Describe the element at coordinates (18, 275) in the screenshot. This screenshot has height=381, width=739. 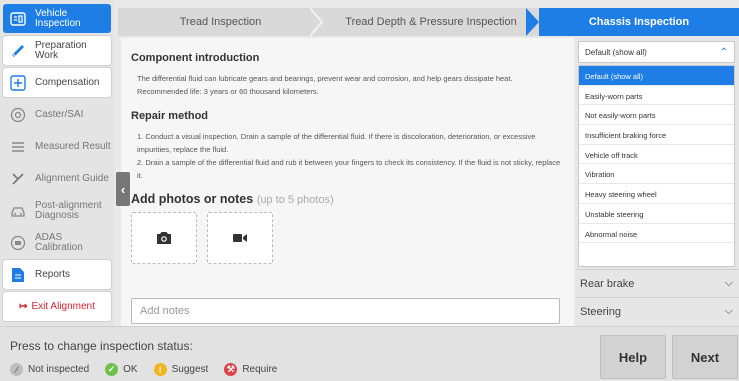
I see `reports-icon` at that location.